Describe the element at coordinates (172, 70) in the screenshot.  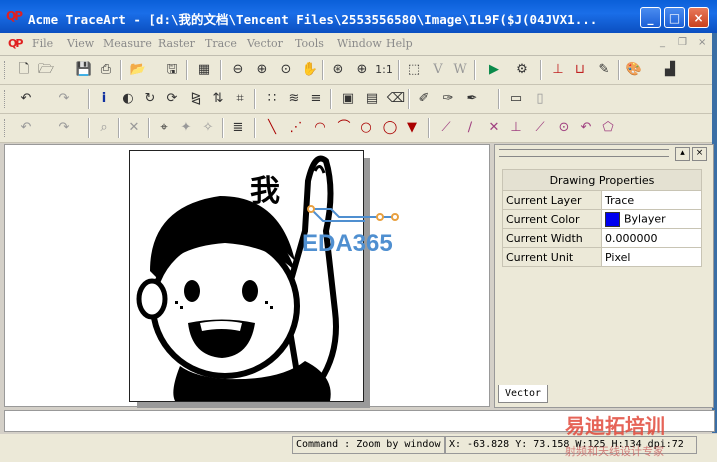
I see `export-icon: 🖫` at that location.